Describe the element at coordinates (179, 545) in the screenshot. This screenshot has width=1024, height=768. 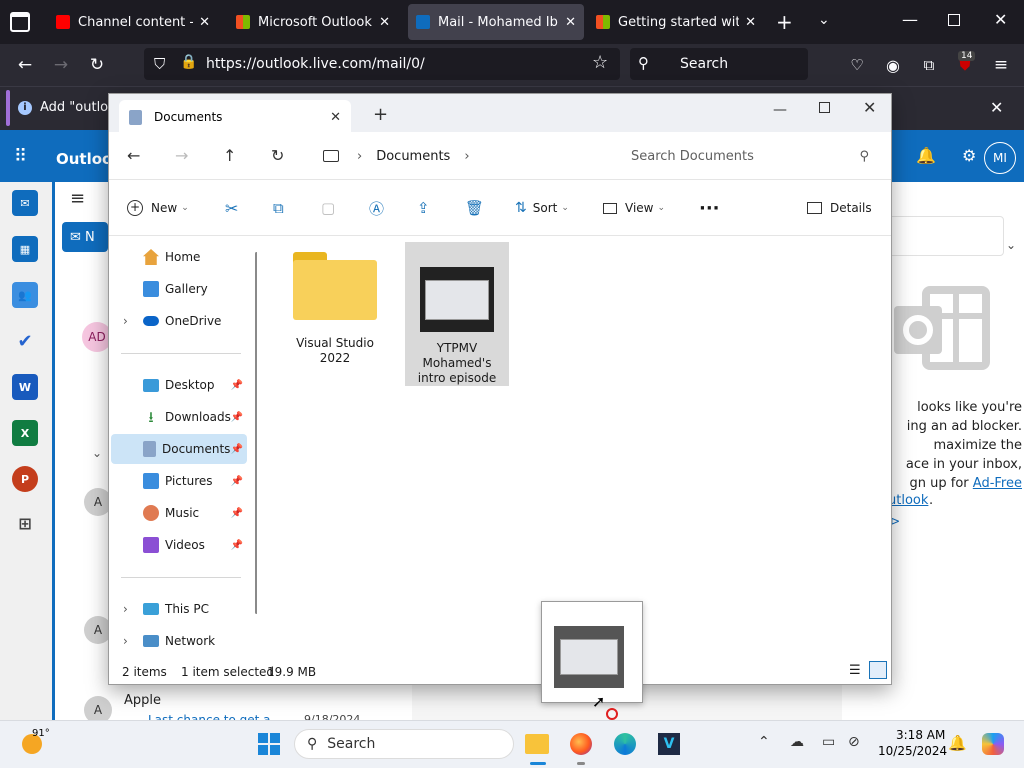
I see `nav-item-videos: Videos 📌` at that location.